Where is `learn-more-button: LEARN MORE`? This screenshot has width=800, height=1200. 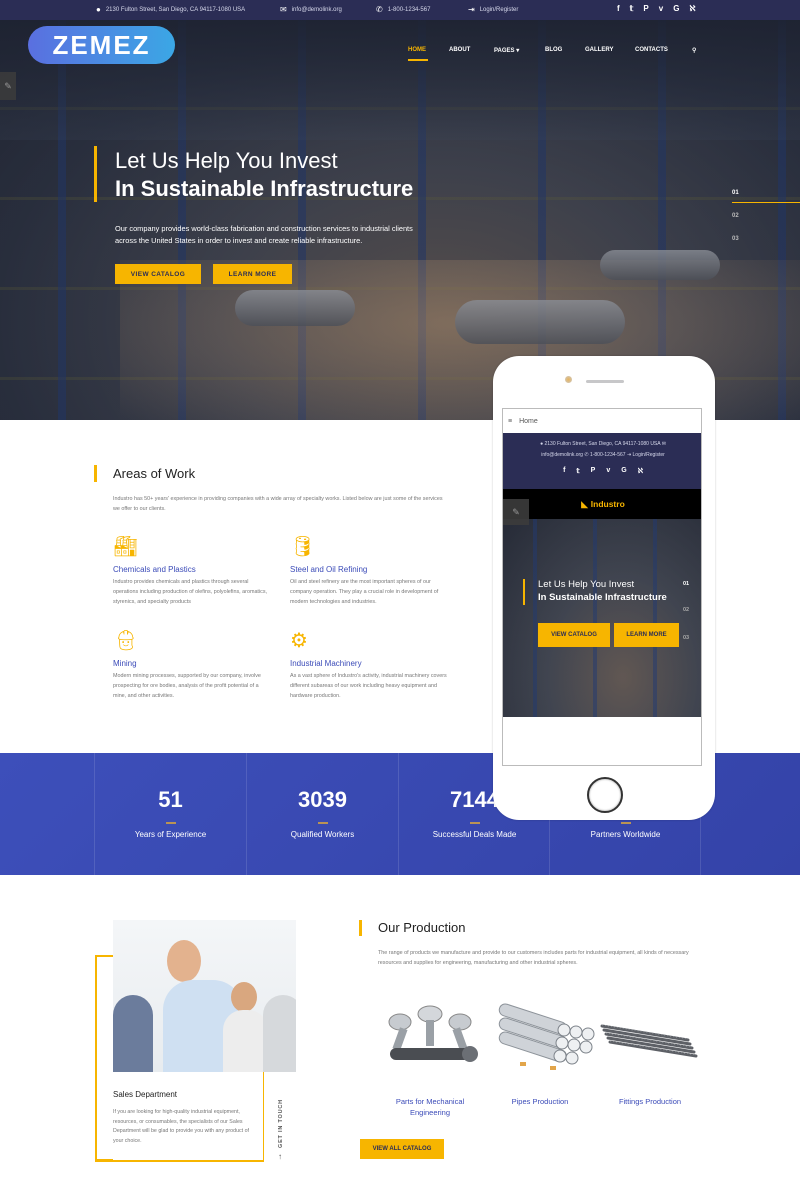
learn-more-button: LEARN MORE is located at coordinates (252, 274).